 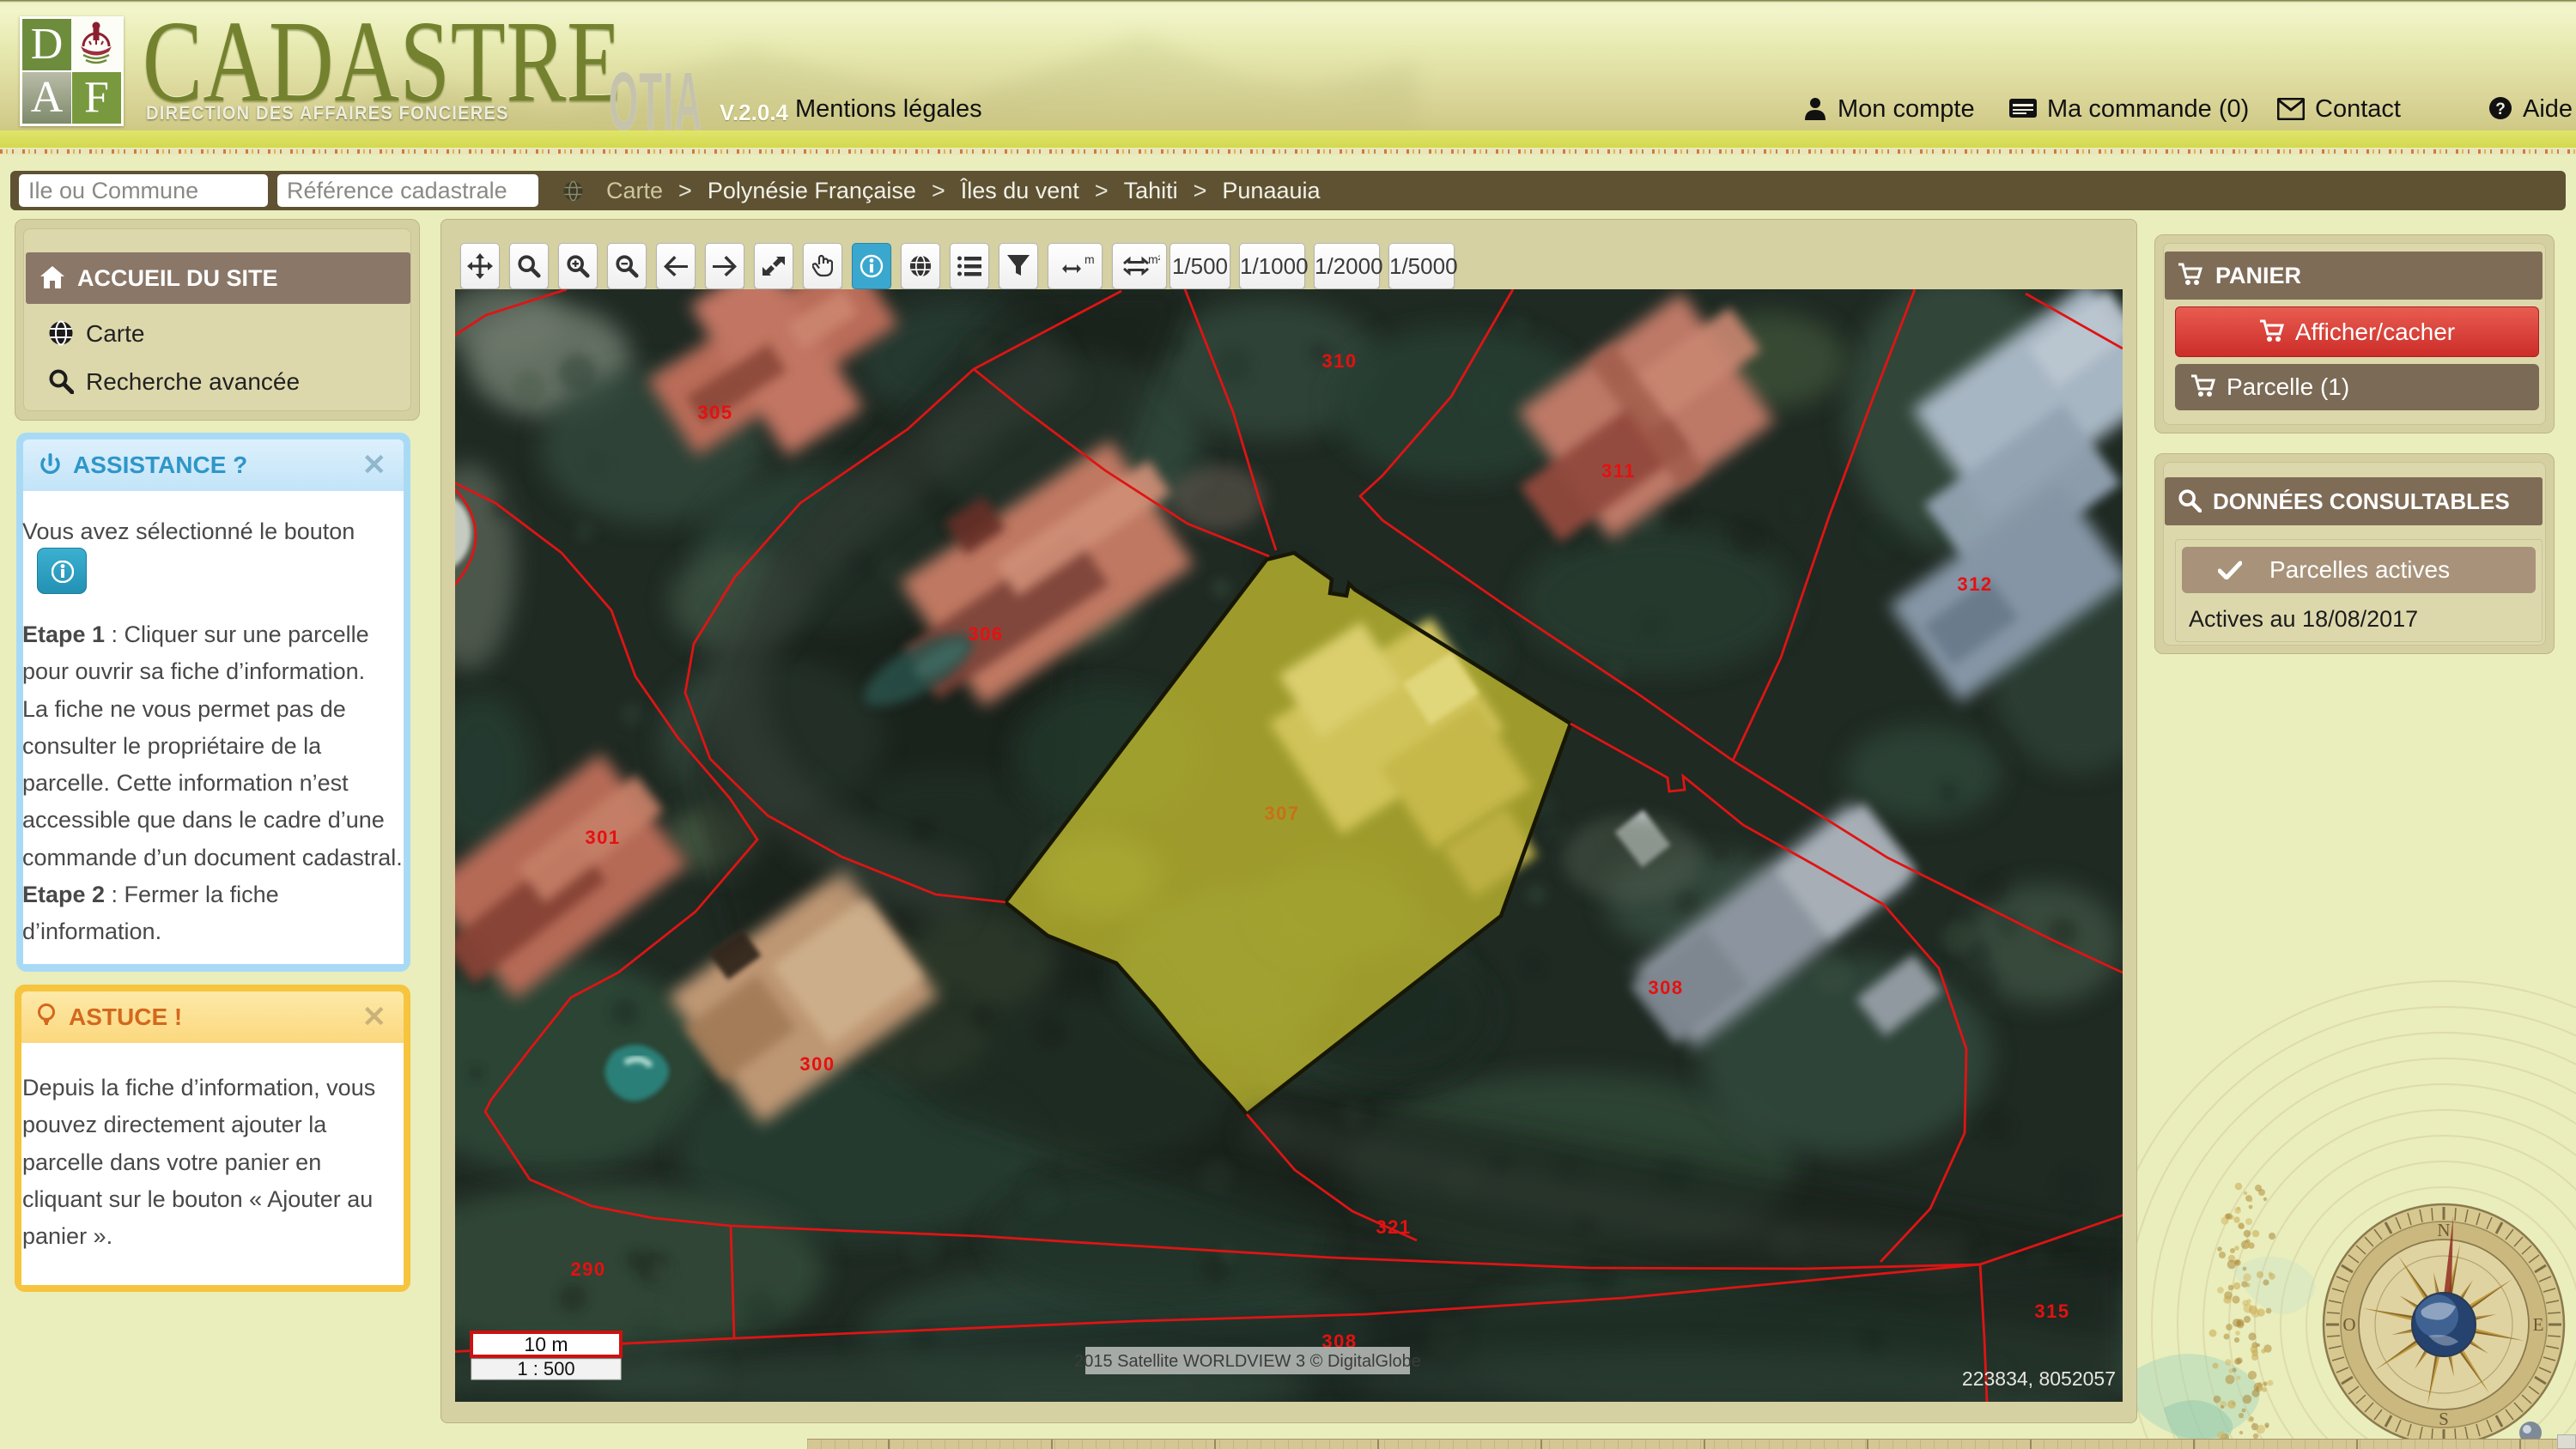 I want to click on svg-text: 301, so click(x=602, y=837).